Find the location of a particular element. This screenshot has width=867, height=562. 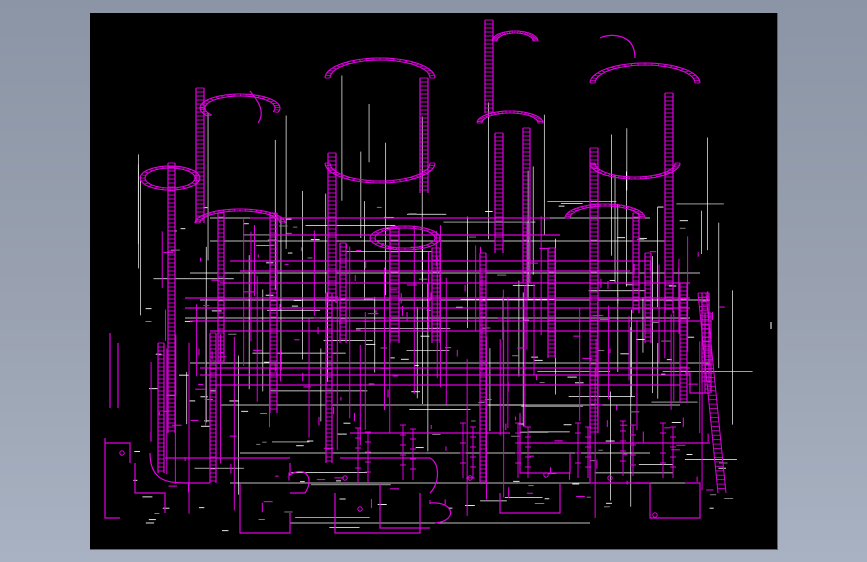

platform-ring-left-top is located at coordinates (240, 105).